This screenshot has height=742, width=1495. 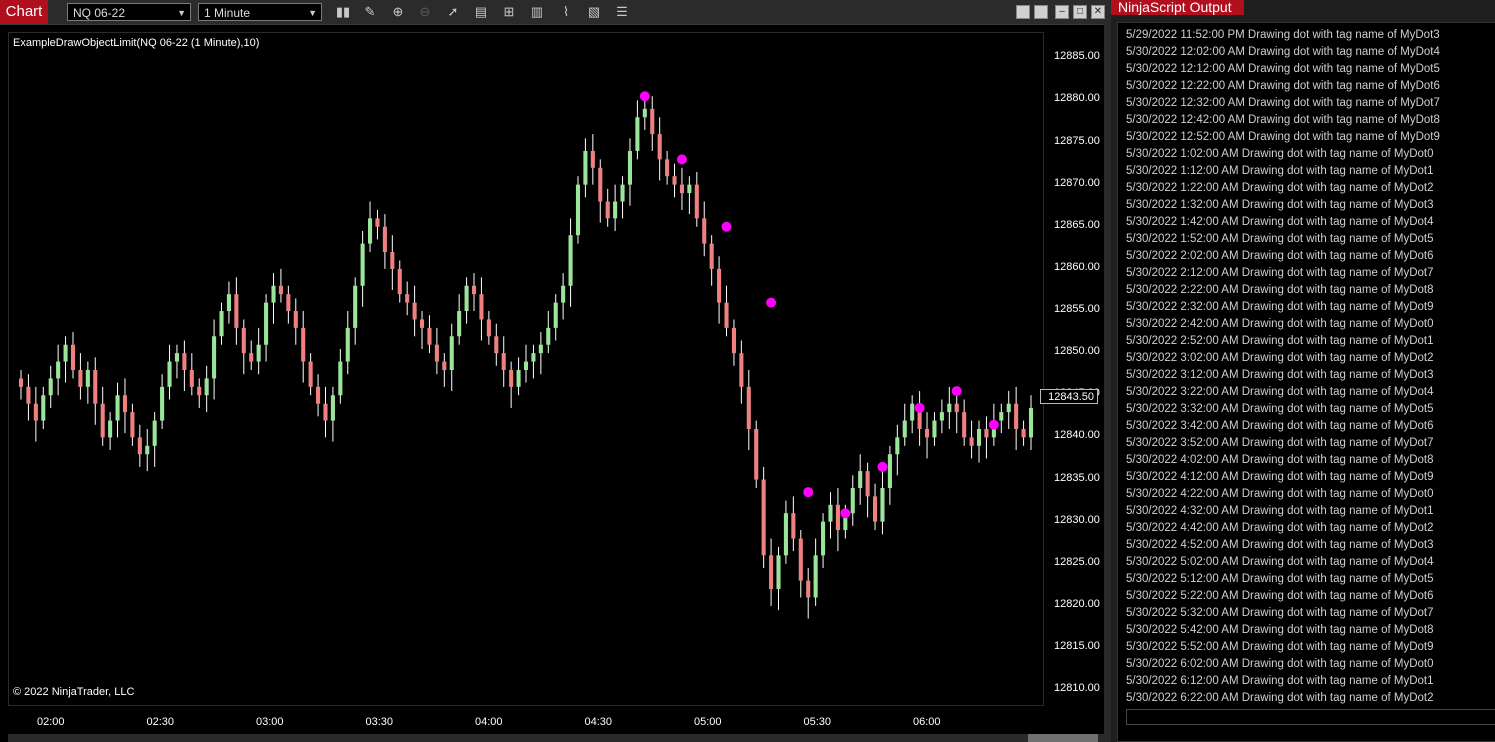 I want to click on panel-splitter, so click(x=1107, y=383).